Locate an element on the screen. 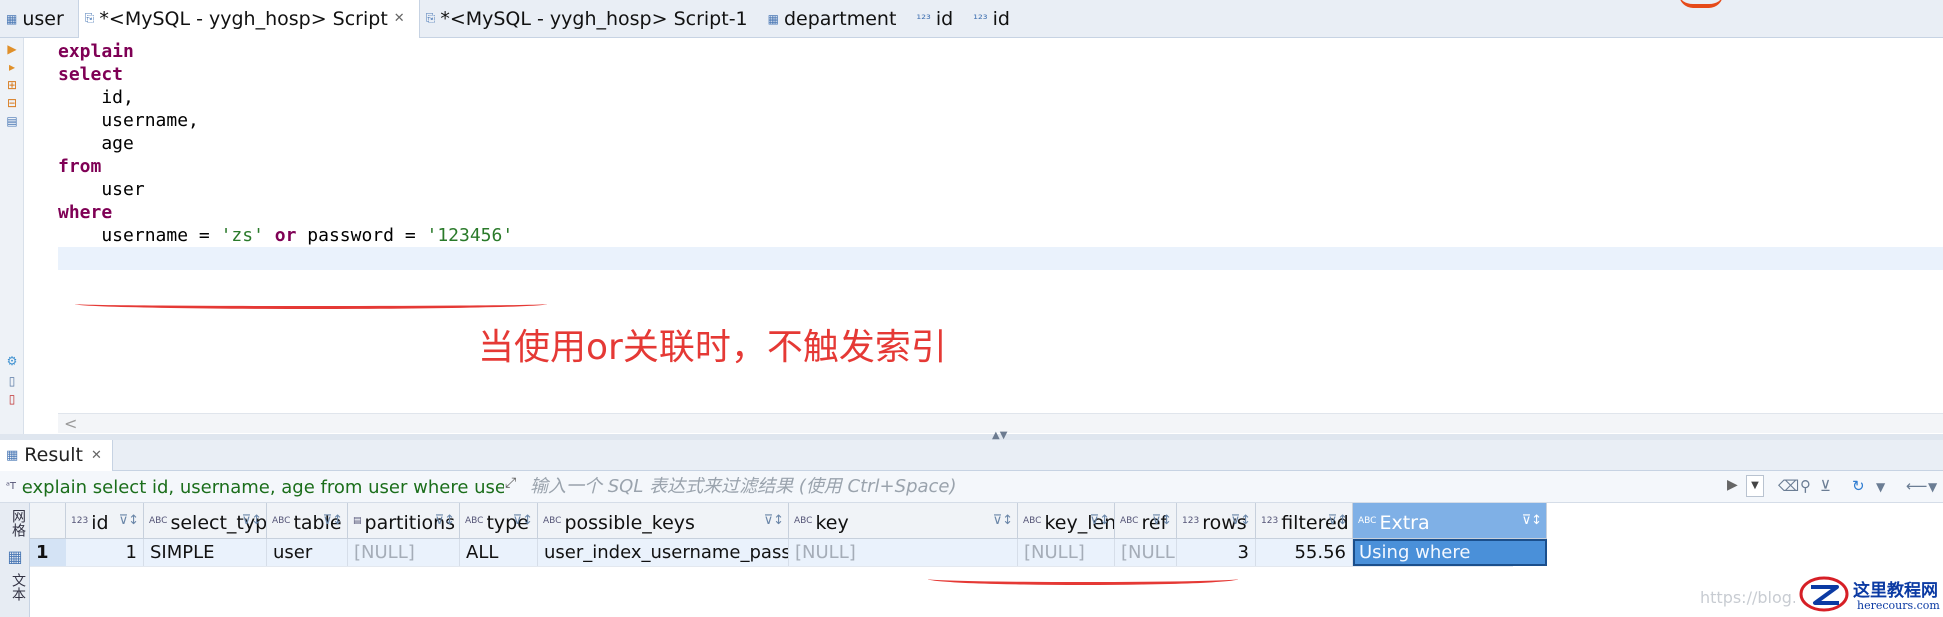 The width and height of the screenshot is (1943, 617). table-icon: ▦ is located at coordinates (773, 18).